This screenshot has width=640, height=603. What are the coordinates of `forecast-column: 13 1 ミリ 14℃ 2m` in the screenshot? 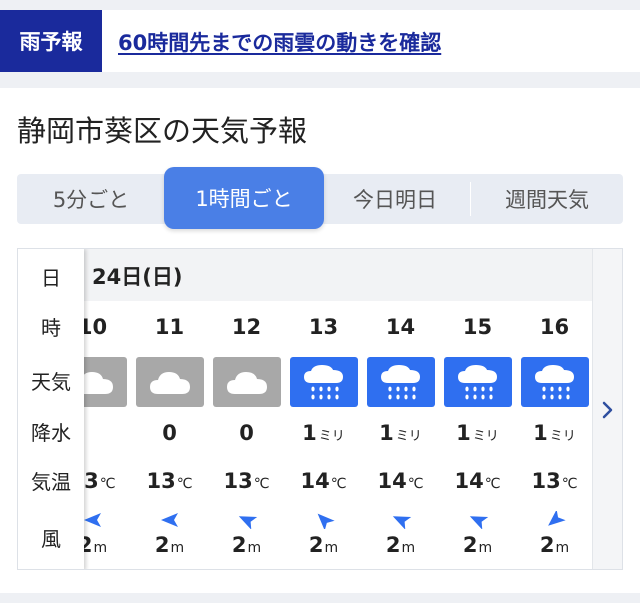 It's located at (323, 409).